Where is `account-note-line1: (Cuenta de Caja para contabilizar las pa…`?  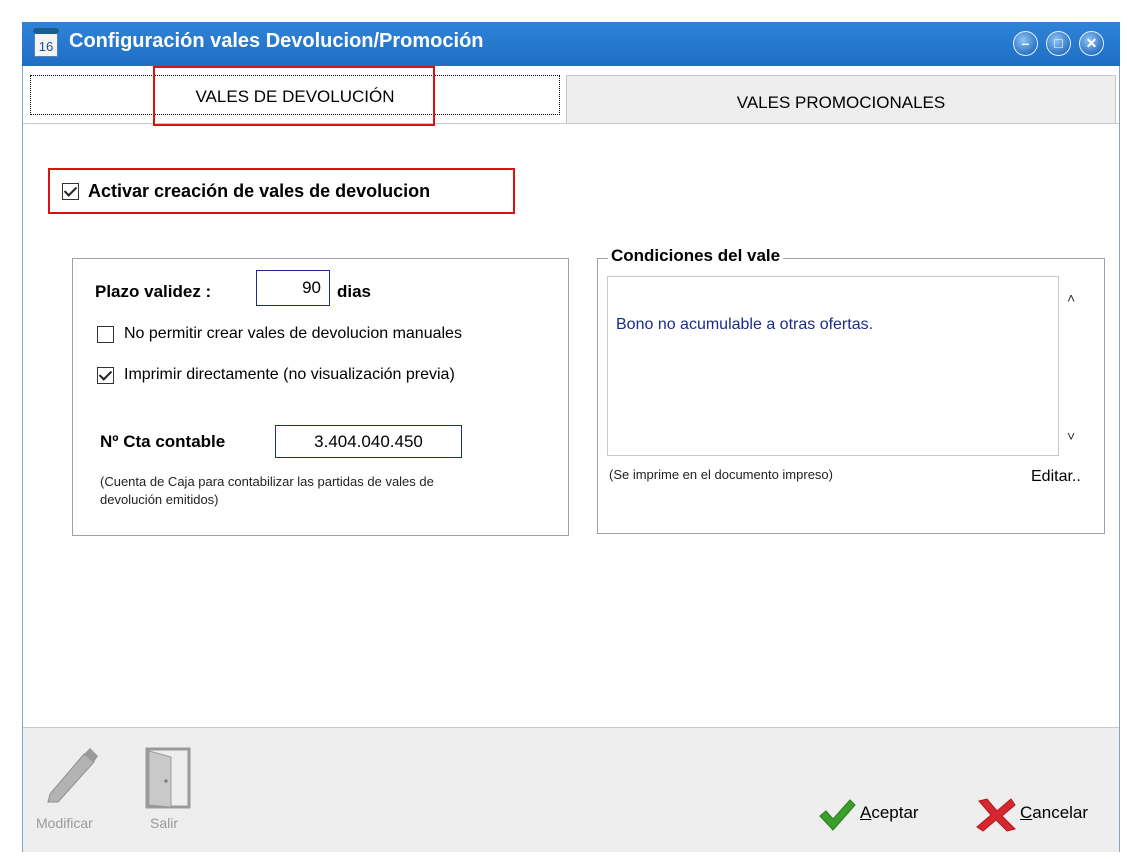 account-note-line1: (Cuenta de Caja para contabilizar las pa… is located at coordinates (267, 481).